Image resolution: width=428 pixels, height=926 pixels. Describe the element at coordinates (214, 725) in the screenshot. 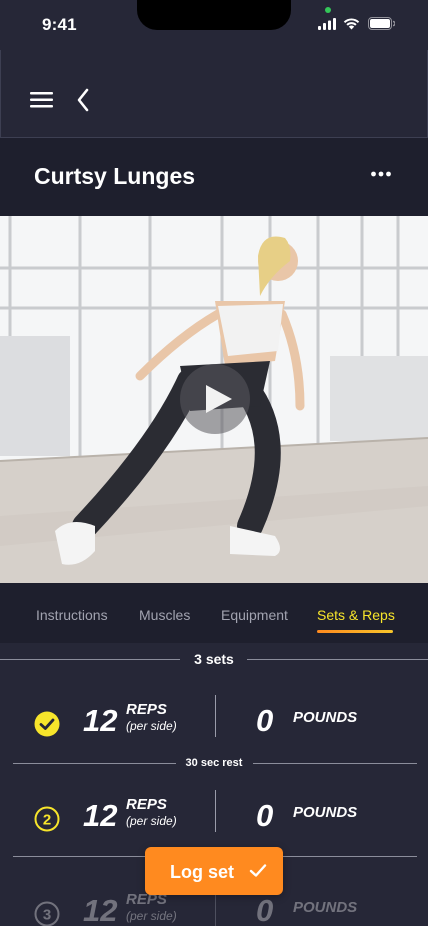

I see `set-row-1: 12 REPS (per side) 0 POUNDS` at that location.